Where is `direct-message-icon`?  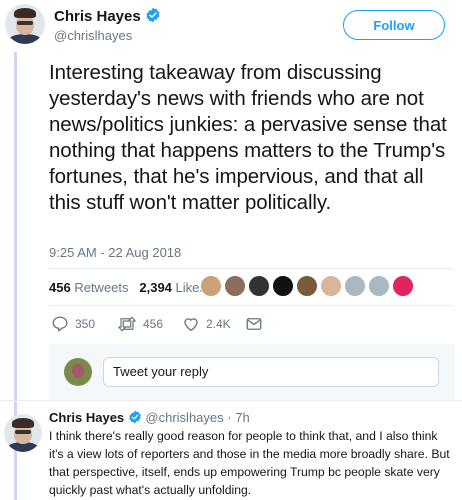 direct-message-icon is located at coordinates (254, 324).